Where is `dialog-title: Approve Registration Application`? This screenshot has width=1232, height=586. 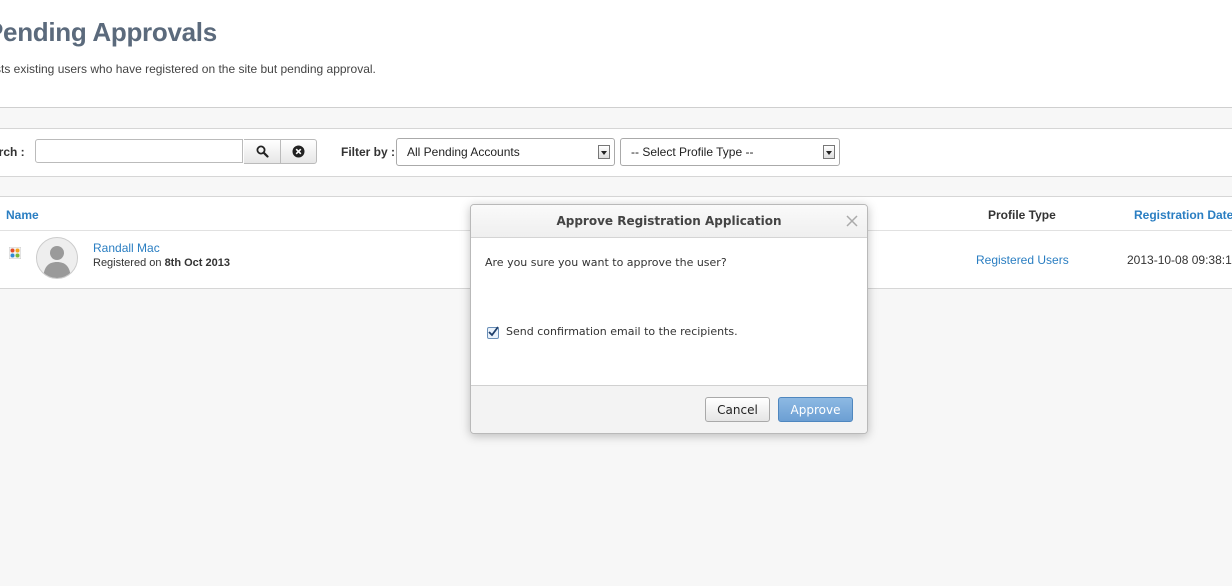
dialog-title: Approve Registration Application is located at coordinates (669, 221).